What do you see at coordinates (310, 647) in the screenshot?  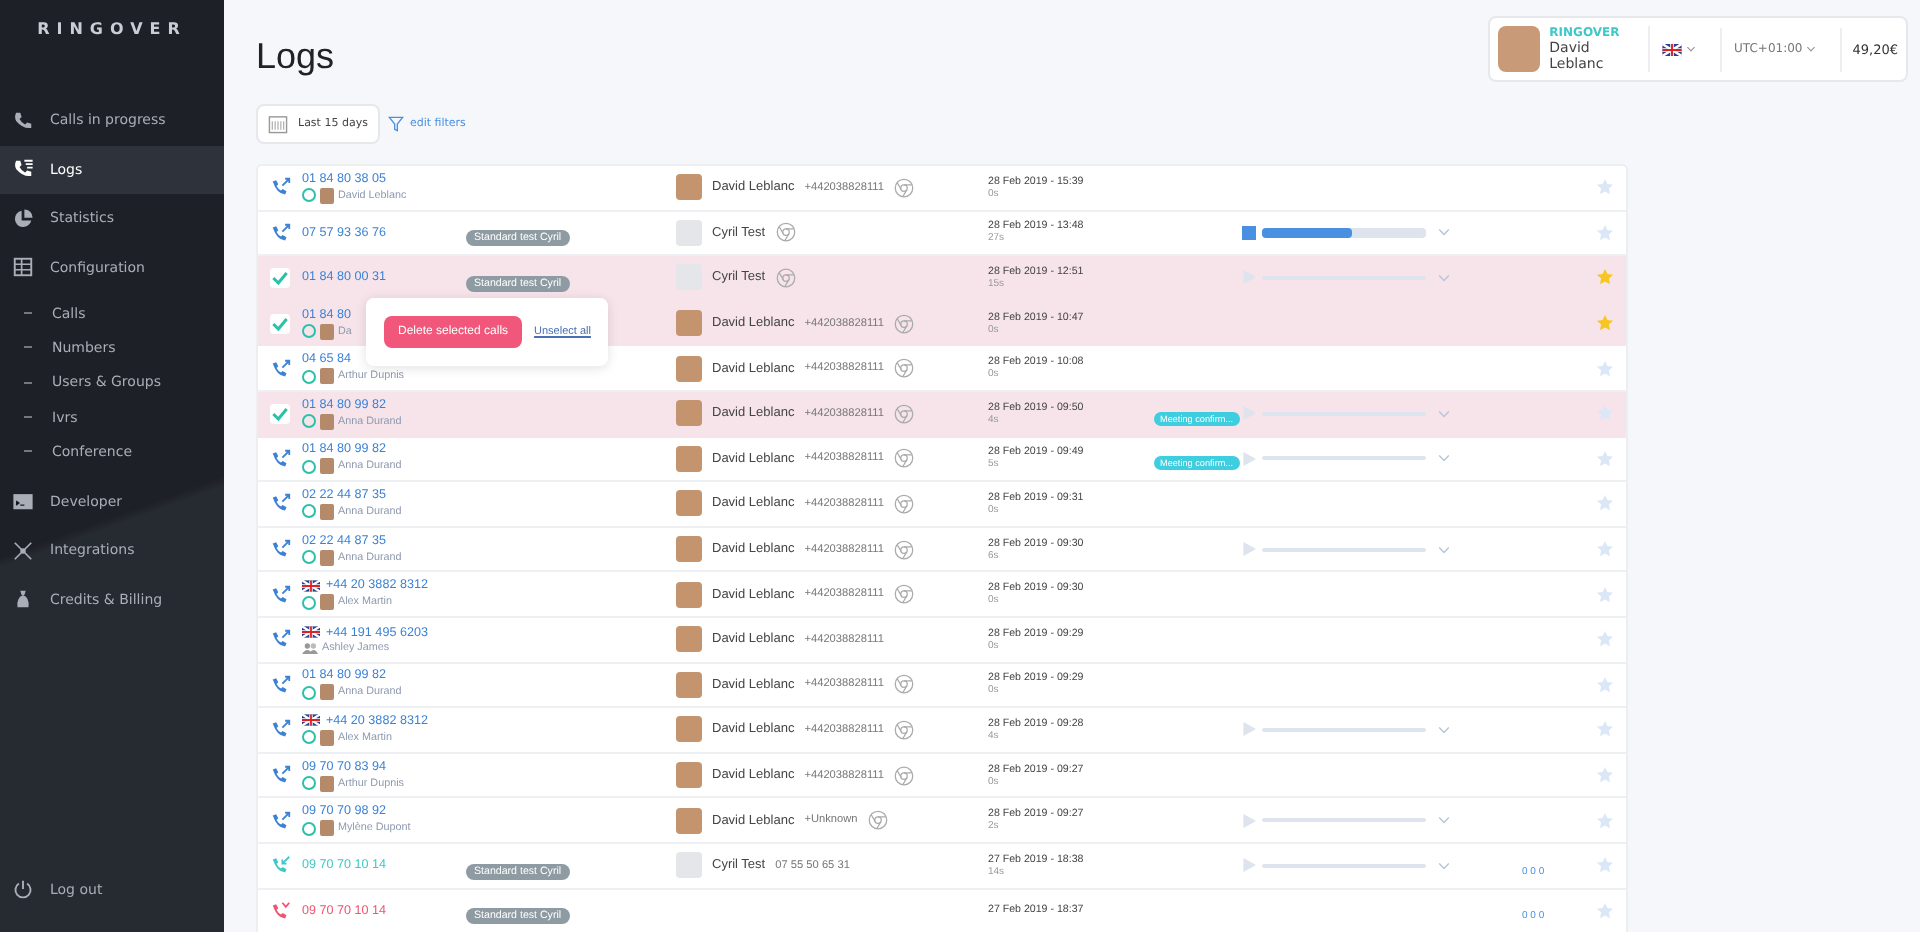 I see `group-icon` at bounding box center [310, 647].